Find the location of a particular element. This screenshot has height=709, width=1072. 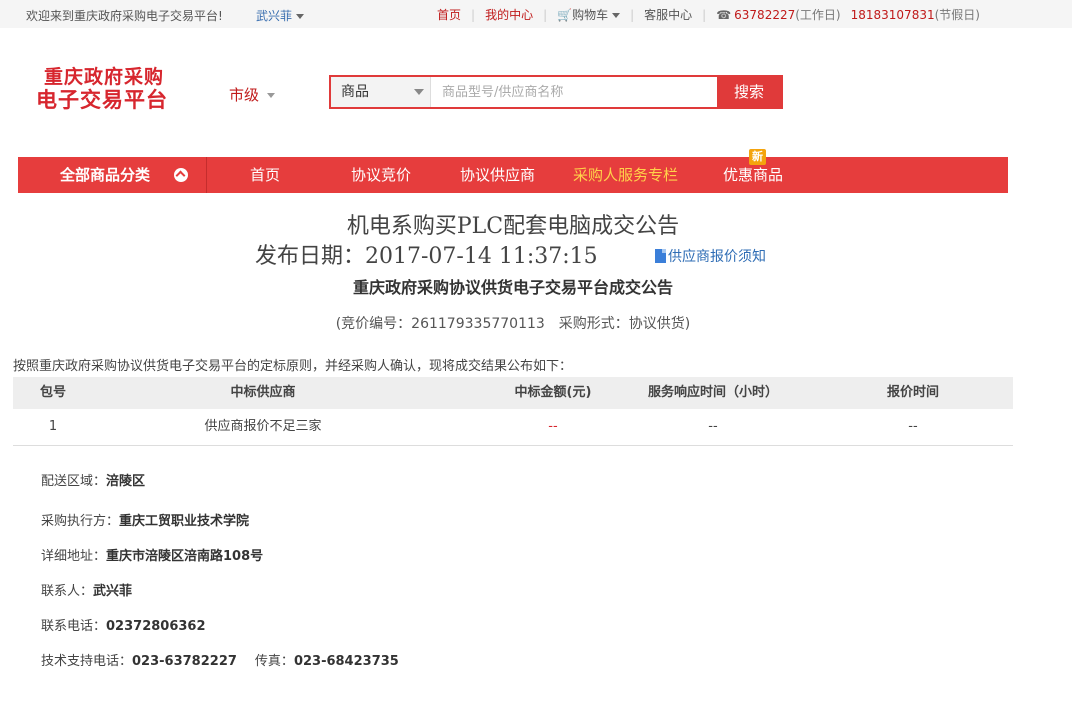

cell-response-time: -- is located at coordinates (713, 426).